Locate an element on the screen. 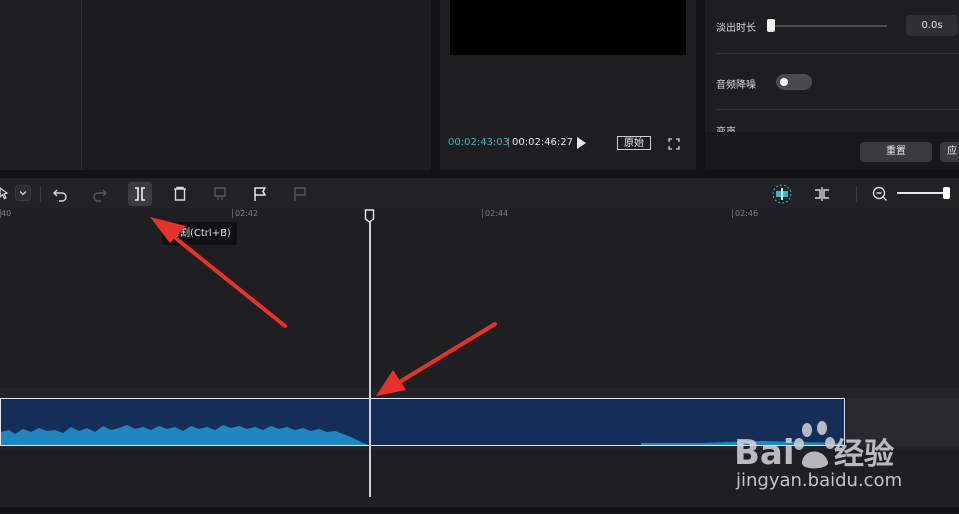  bottom-bar is located at coordinates (479, 510).